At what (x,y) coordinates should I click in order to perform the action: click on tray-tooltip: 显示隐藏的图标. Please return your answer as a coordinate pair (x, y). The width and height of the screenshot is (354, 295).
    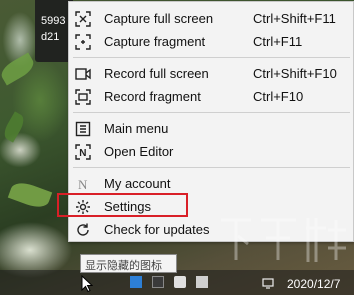
    Looking at the image, I should click on (128, 263).